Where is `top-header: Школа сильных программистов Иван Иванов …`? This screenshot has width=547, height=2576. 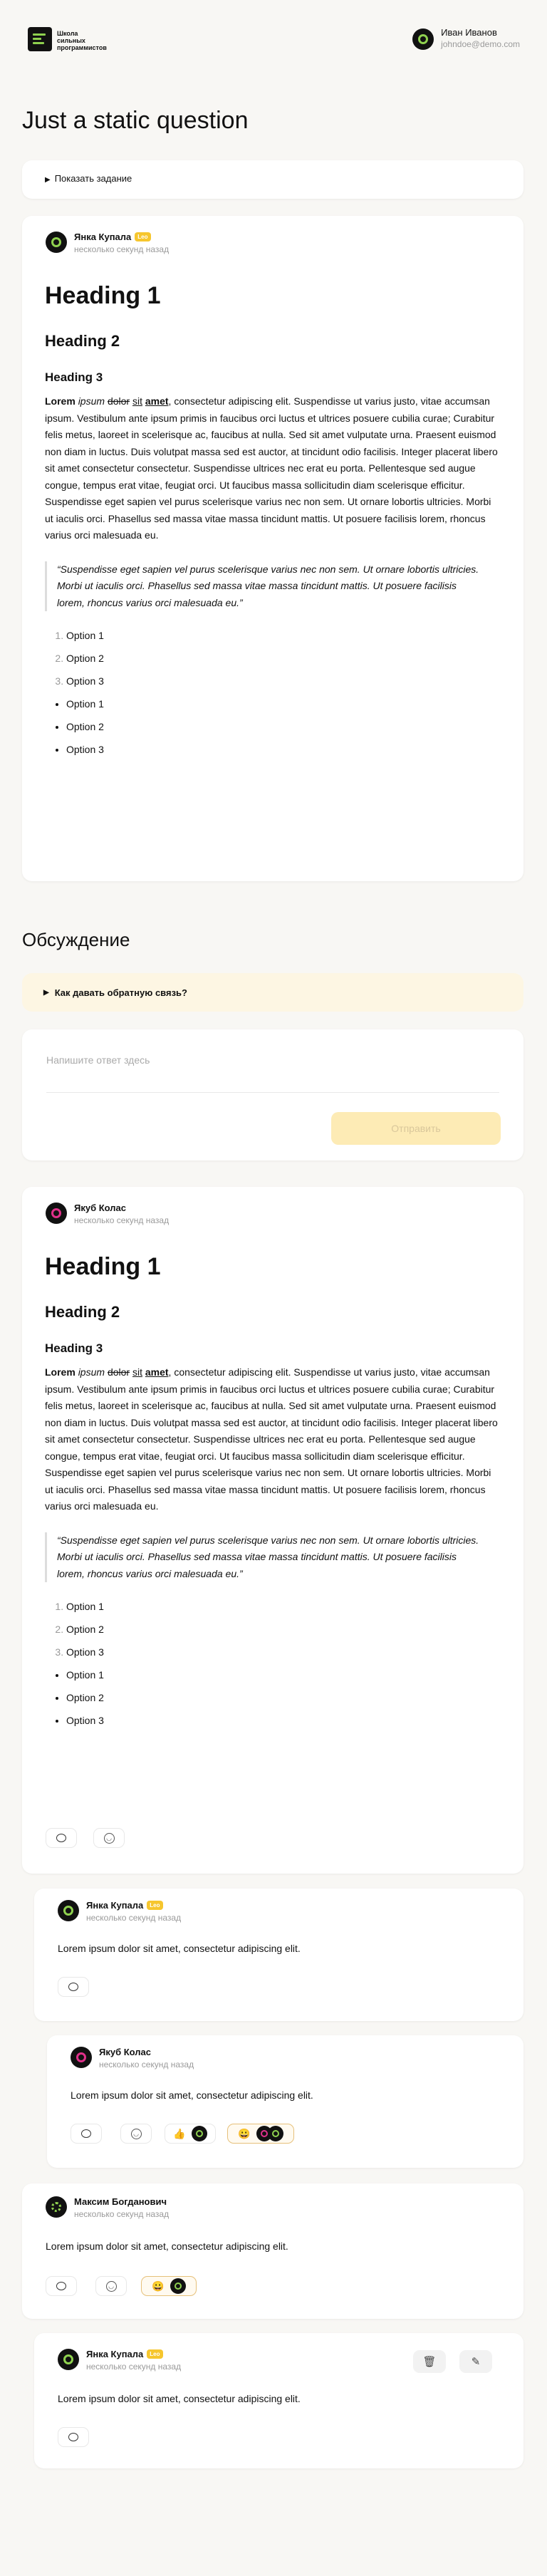 top-header: Школа сильных программистов Иван Иванов … is located at coordinates (273, 40).